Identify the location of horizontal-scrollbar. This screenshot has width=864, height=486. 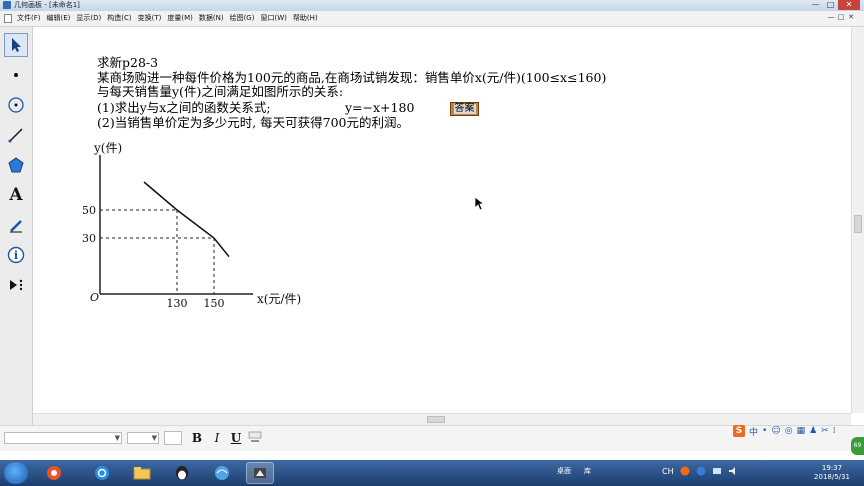
(442, 419).